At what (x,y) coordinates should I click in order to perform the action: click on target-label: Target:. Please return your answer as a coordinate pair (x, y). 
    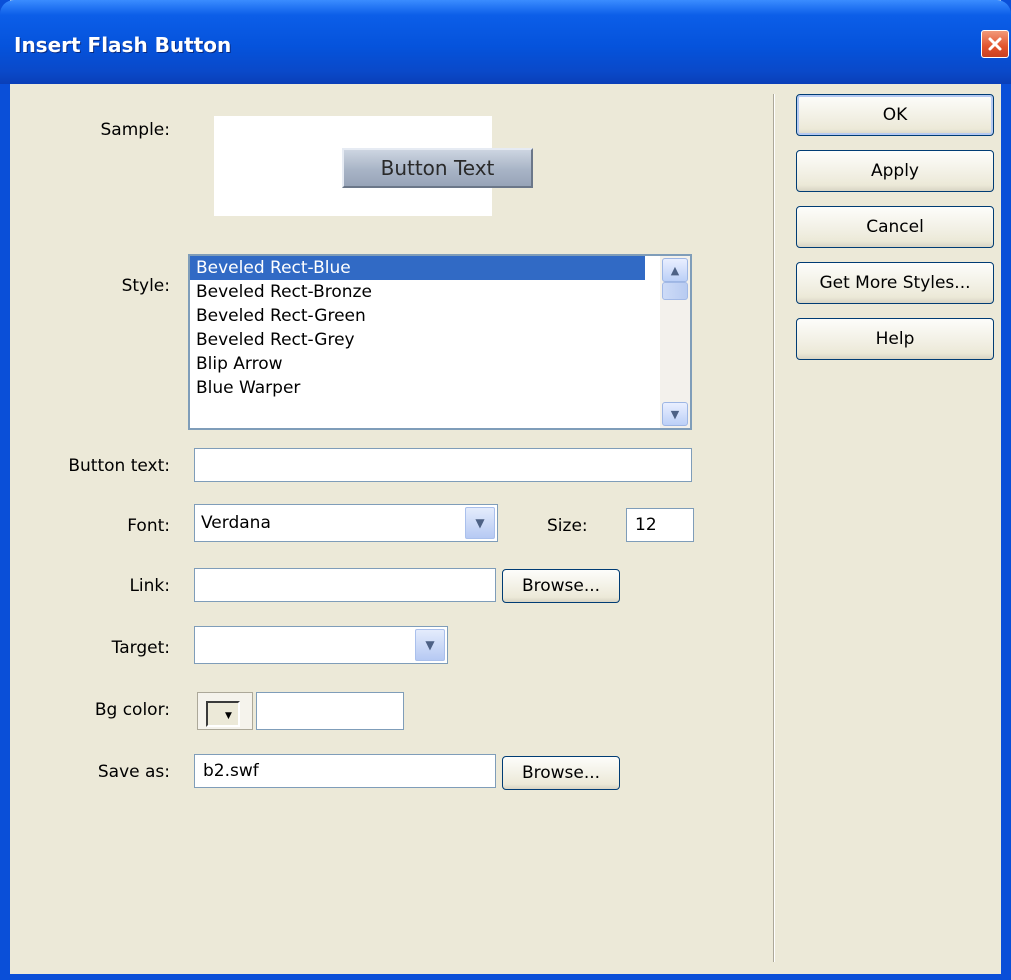
    Looking at the image, I should click on (140, 648).